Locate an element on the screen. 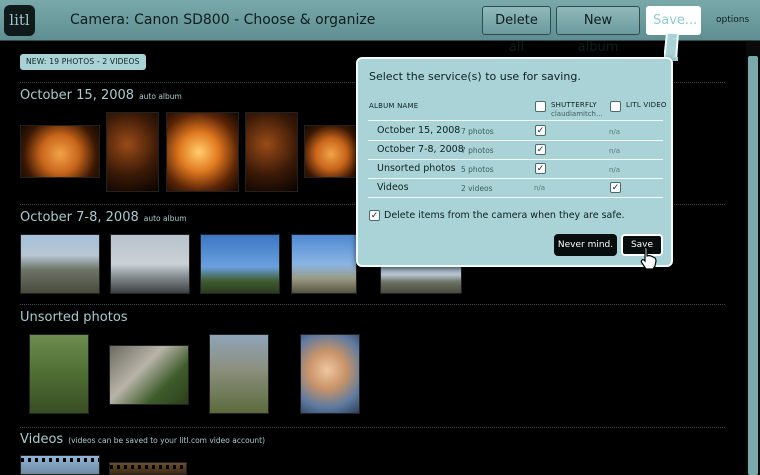  album-row-name: Unsorted photos is located at coordinates (416, 168).